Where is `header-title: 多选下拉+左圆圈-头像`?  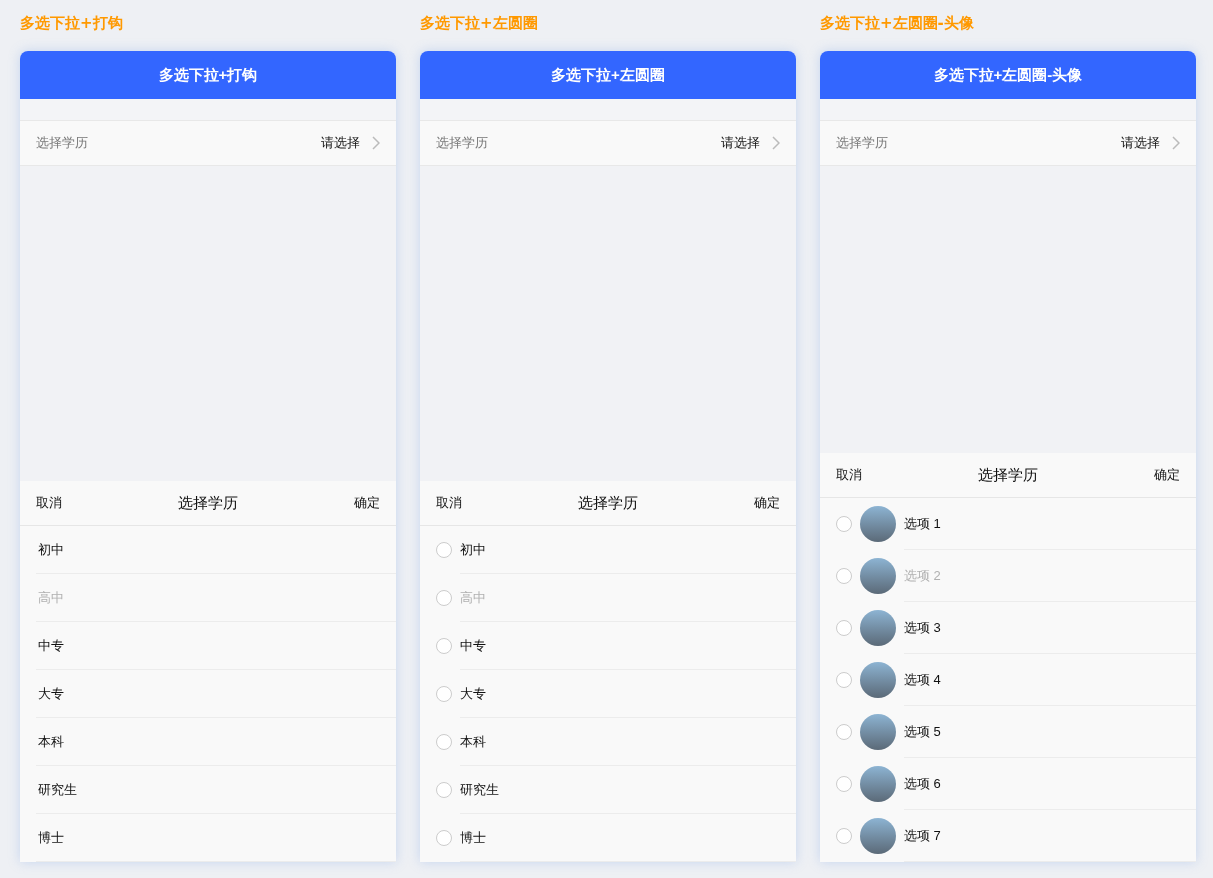 header-title: 多选下拉+左圆圈-头像 is located at coordinates (1008, 74).